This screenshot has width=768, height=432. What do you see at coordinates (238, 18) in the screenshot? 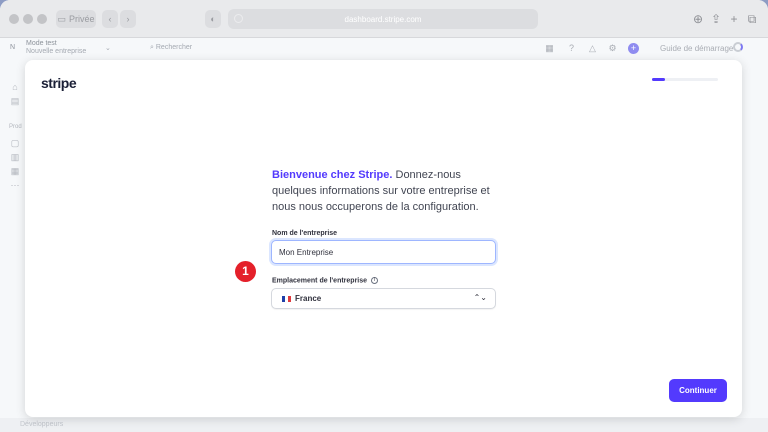
I see `page-settings-icon` at bounding box center [238, 18].